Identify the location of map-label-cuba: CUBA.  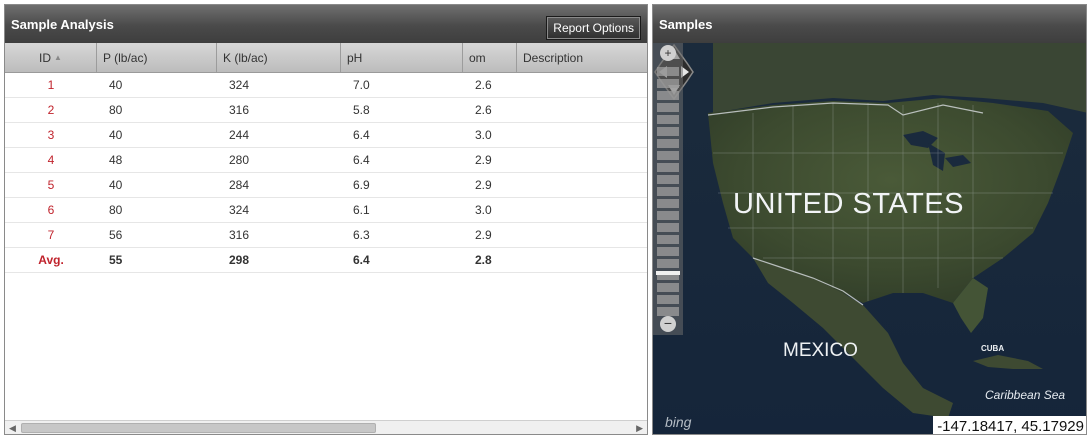
(992, 348).